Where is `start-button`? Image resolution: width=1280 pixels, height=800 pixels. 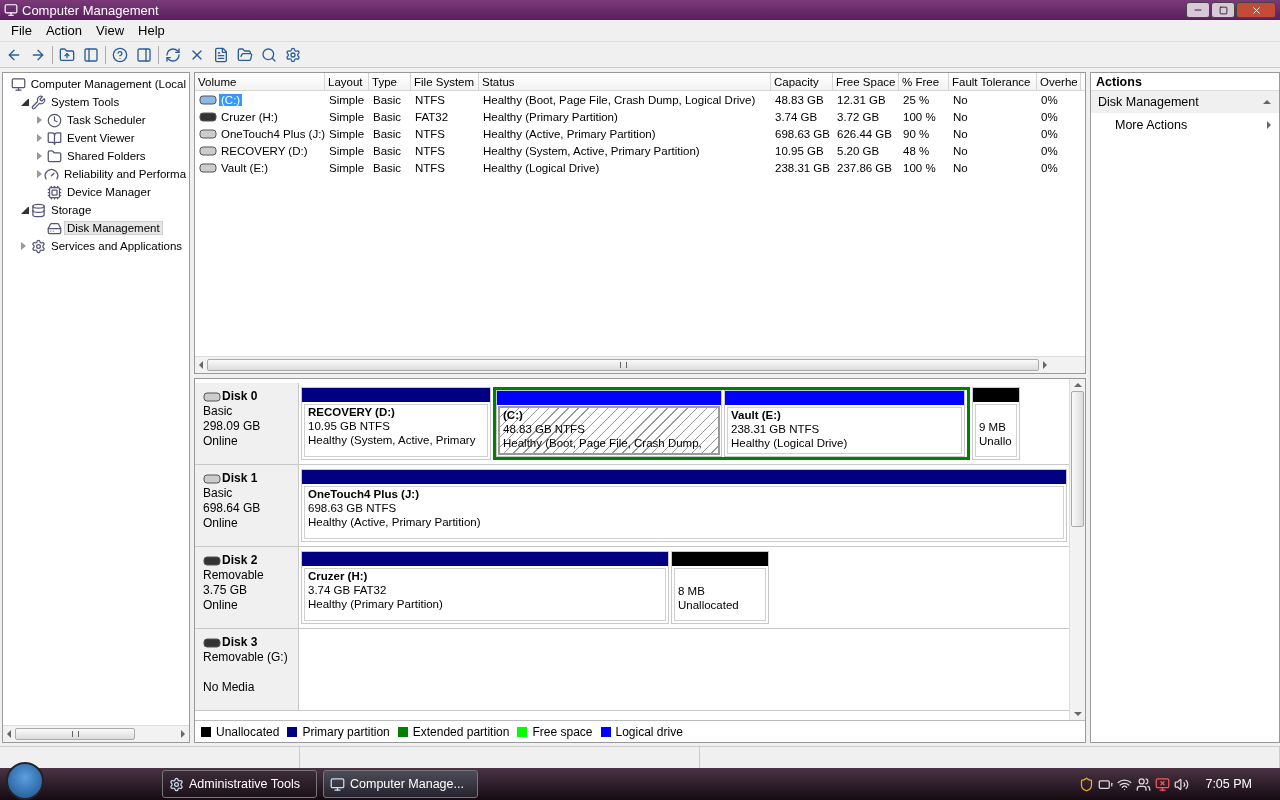
start-button is located at coordinates (25, 781).